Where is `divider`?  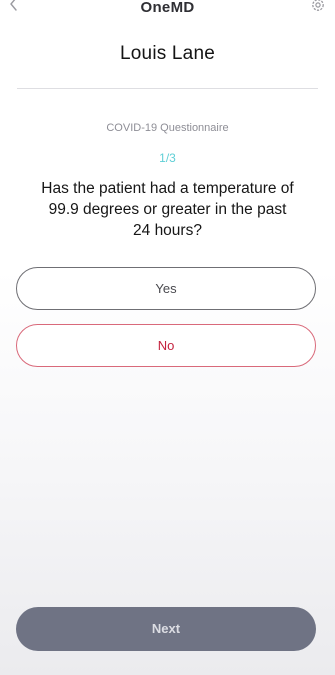
divider is located at coordinates (167, 88).